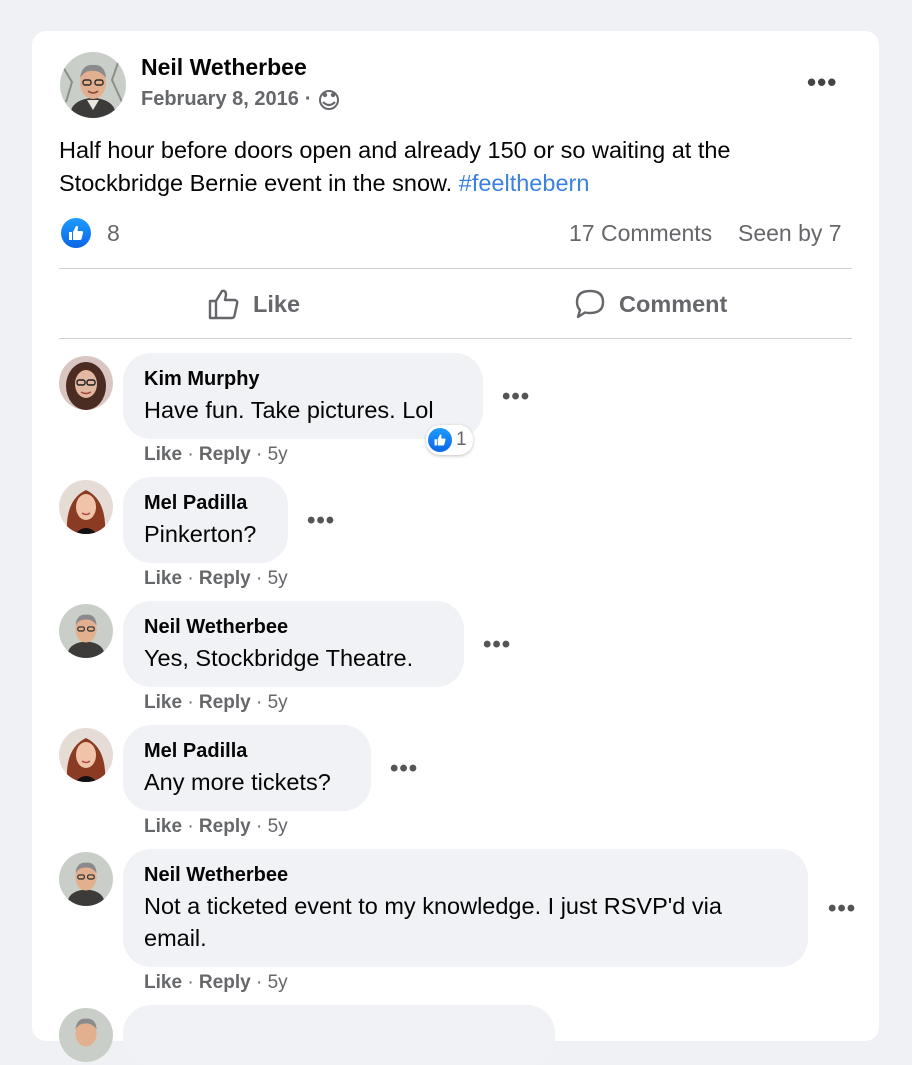 This screenshot has width=912, height=1065. I want to click on post-meta: February 8, 2016 ·, so click(240, 99).